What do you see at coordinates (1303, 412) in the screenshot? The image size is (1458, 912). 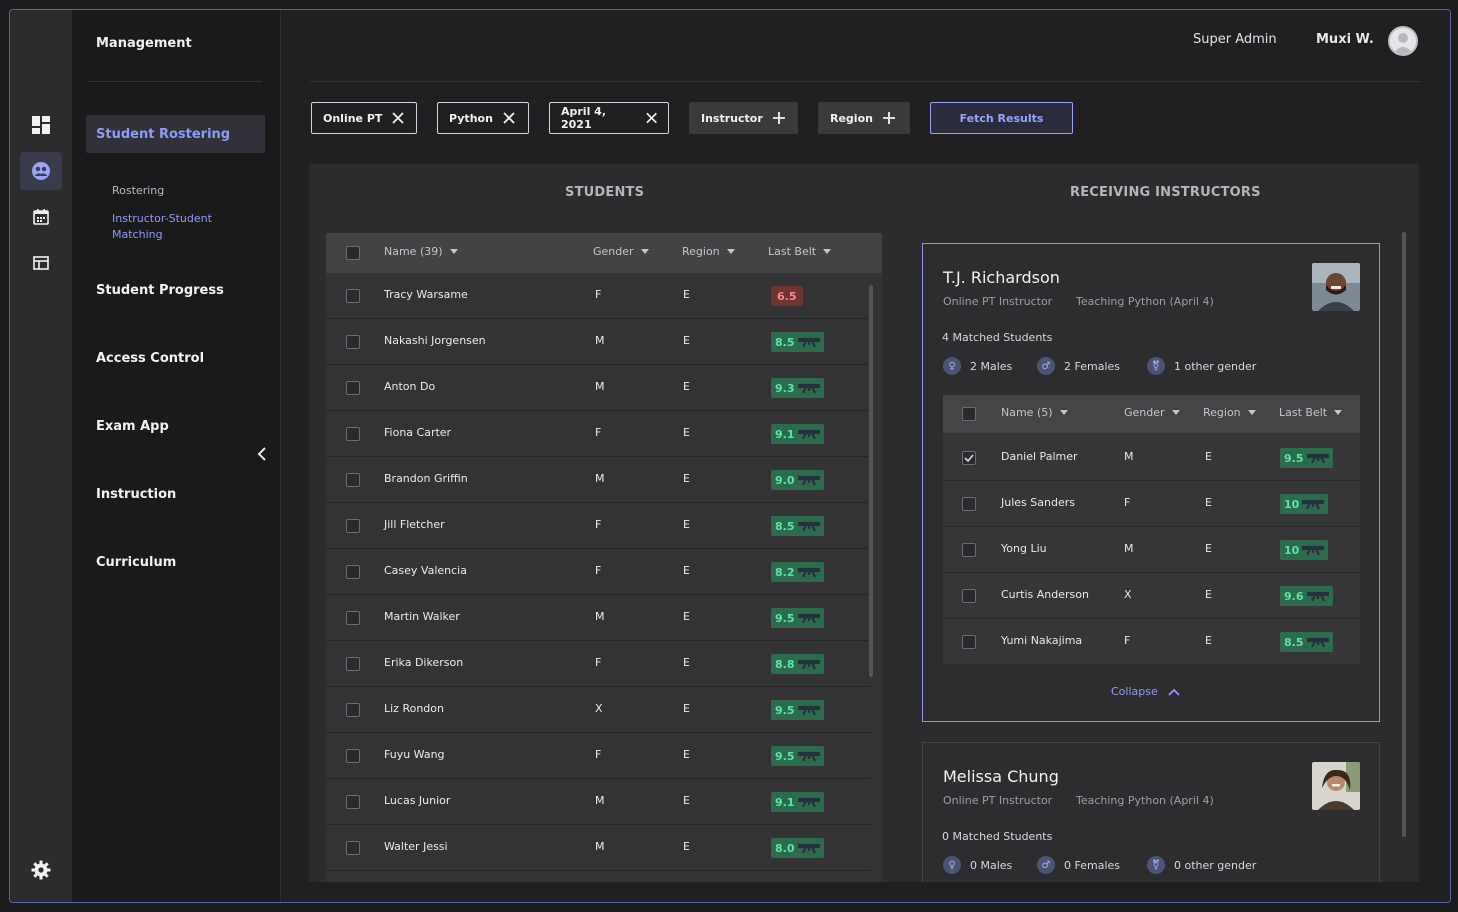 I see `column-last-belt-label: Last Belt` at bounding box center [1303, 412].